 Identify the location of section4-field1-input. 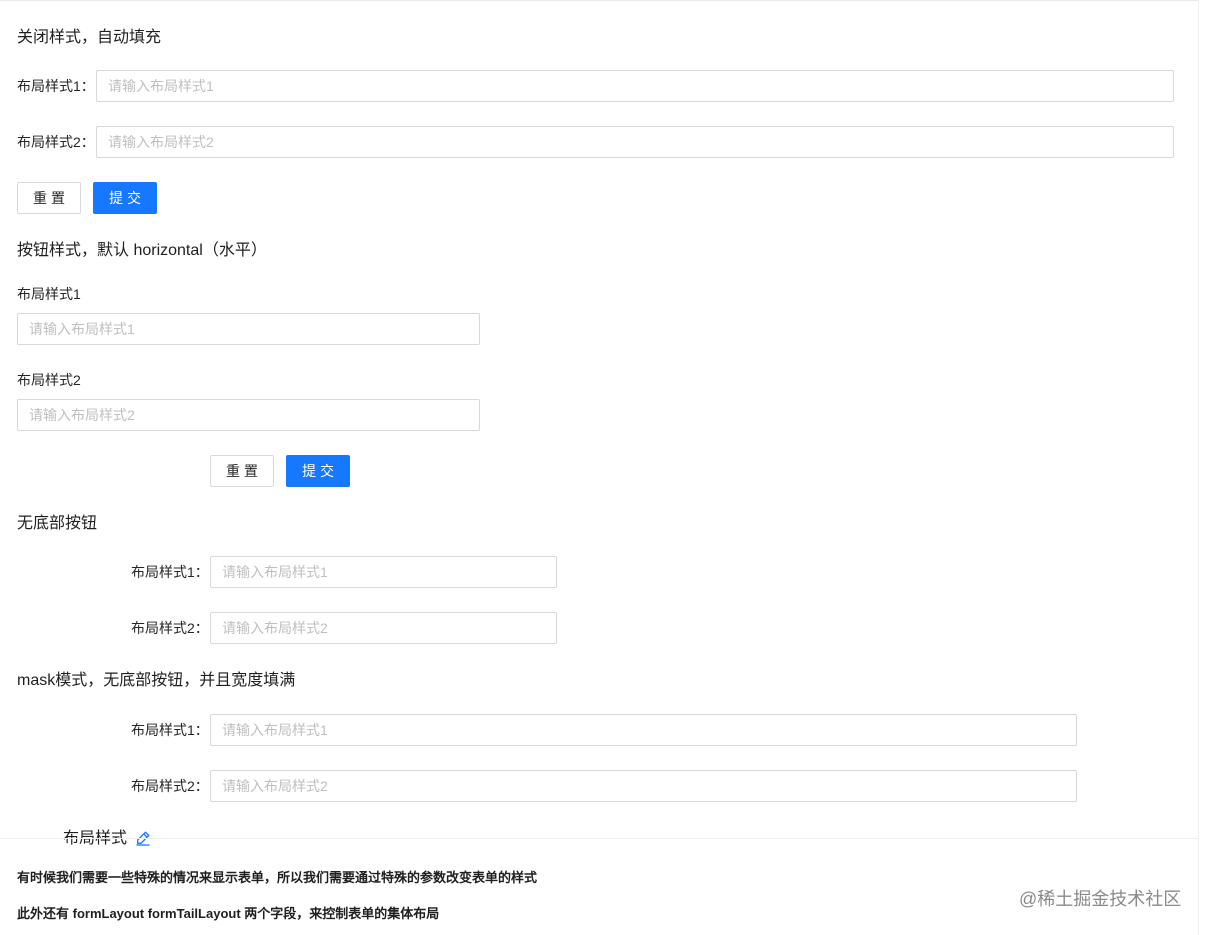
(643, 730).